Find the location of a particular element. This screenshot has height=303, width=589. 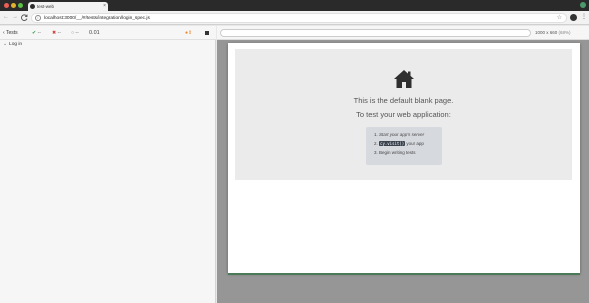

check-icon: ✔ is located at coordinates (34, 33).